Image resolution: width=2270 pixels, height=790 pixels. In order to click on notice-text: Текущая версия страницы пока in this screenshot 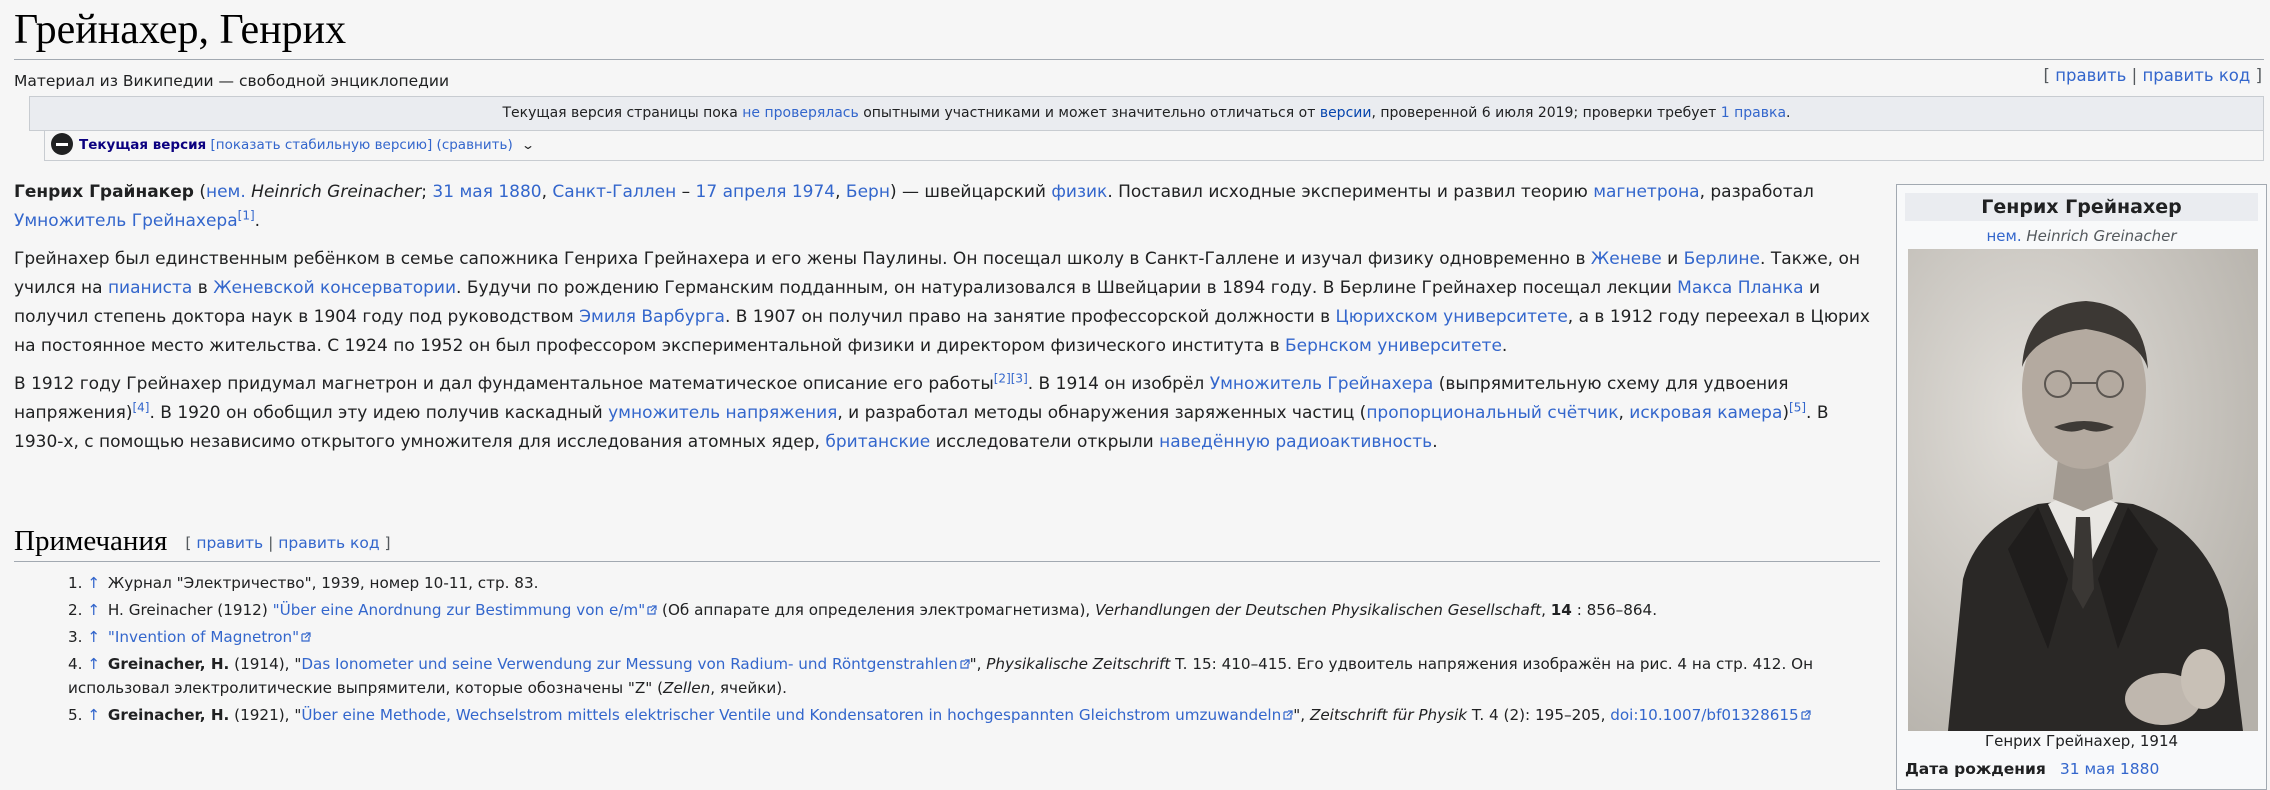, I will do `click(622, 113)`.